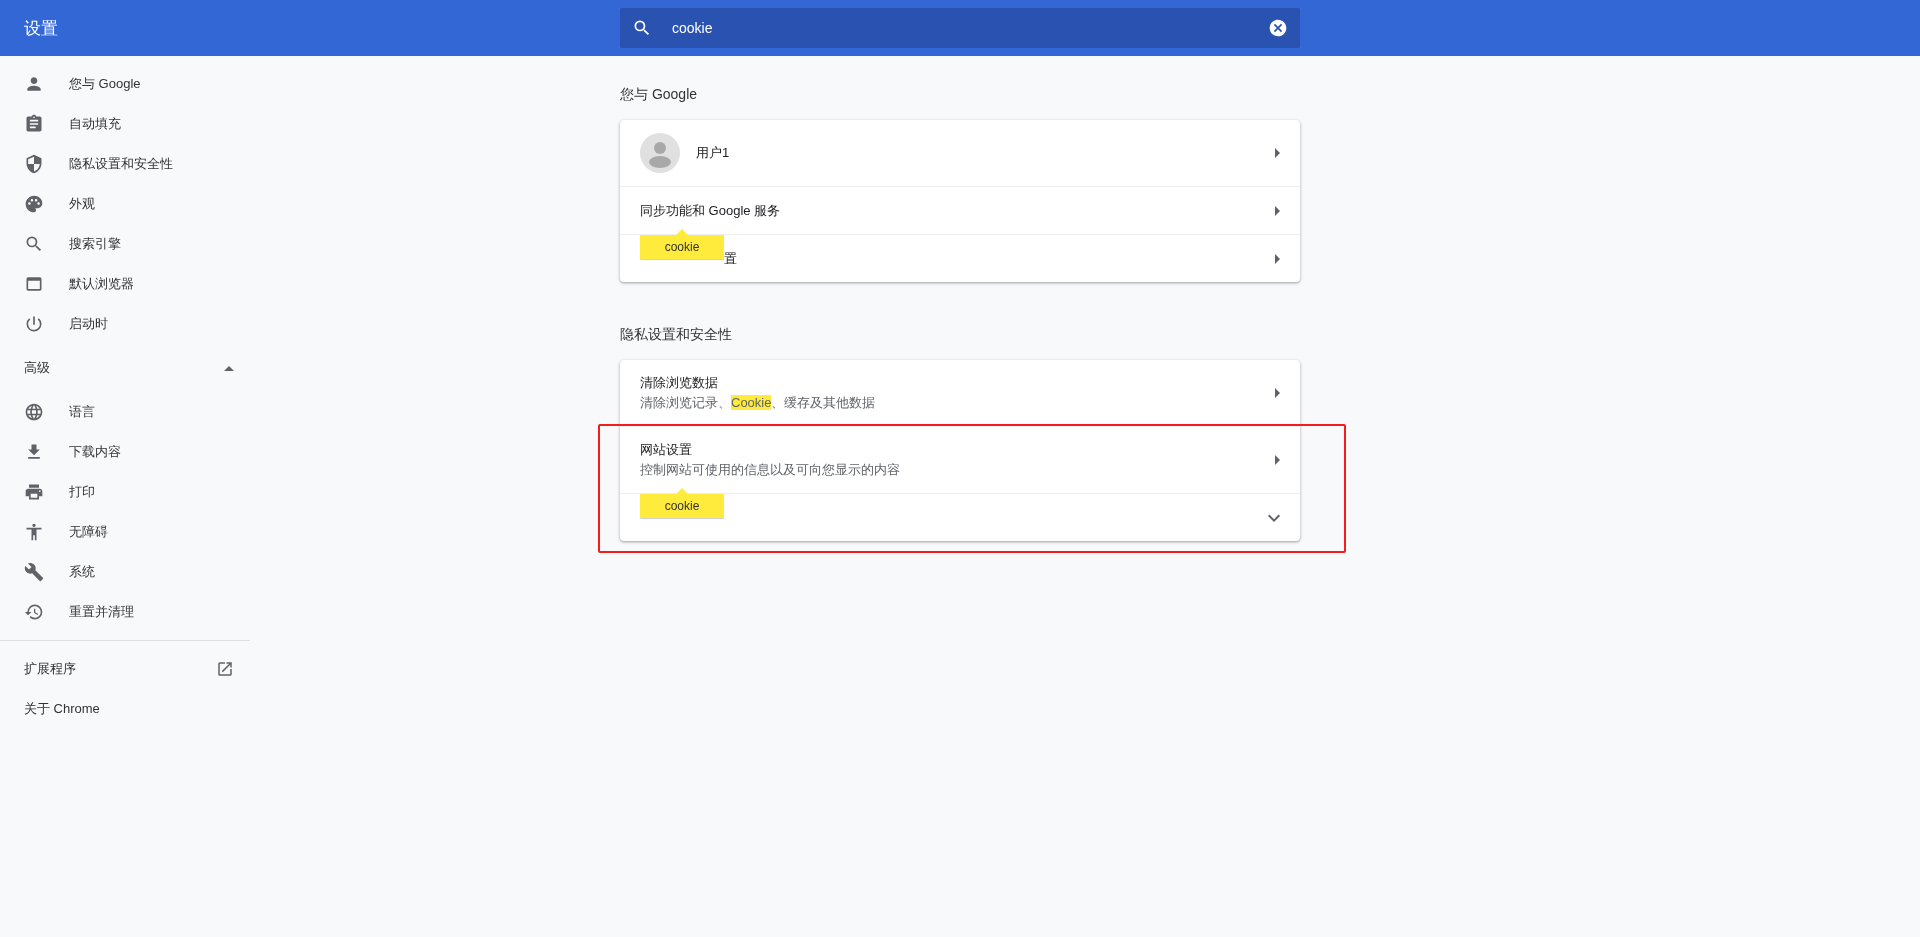 The width and height of the screenshot is (1920, 937). I want to click on sidebar-item: 外观, so click(125, 204).